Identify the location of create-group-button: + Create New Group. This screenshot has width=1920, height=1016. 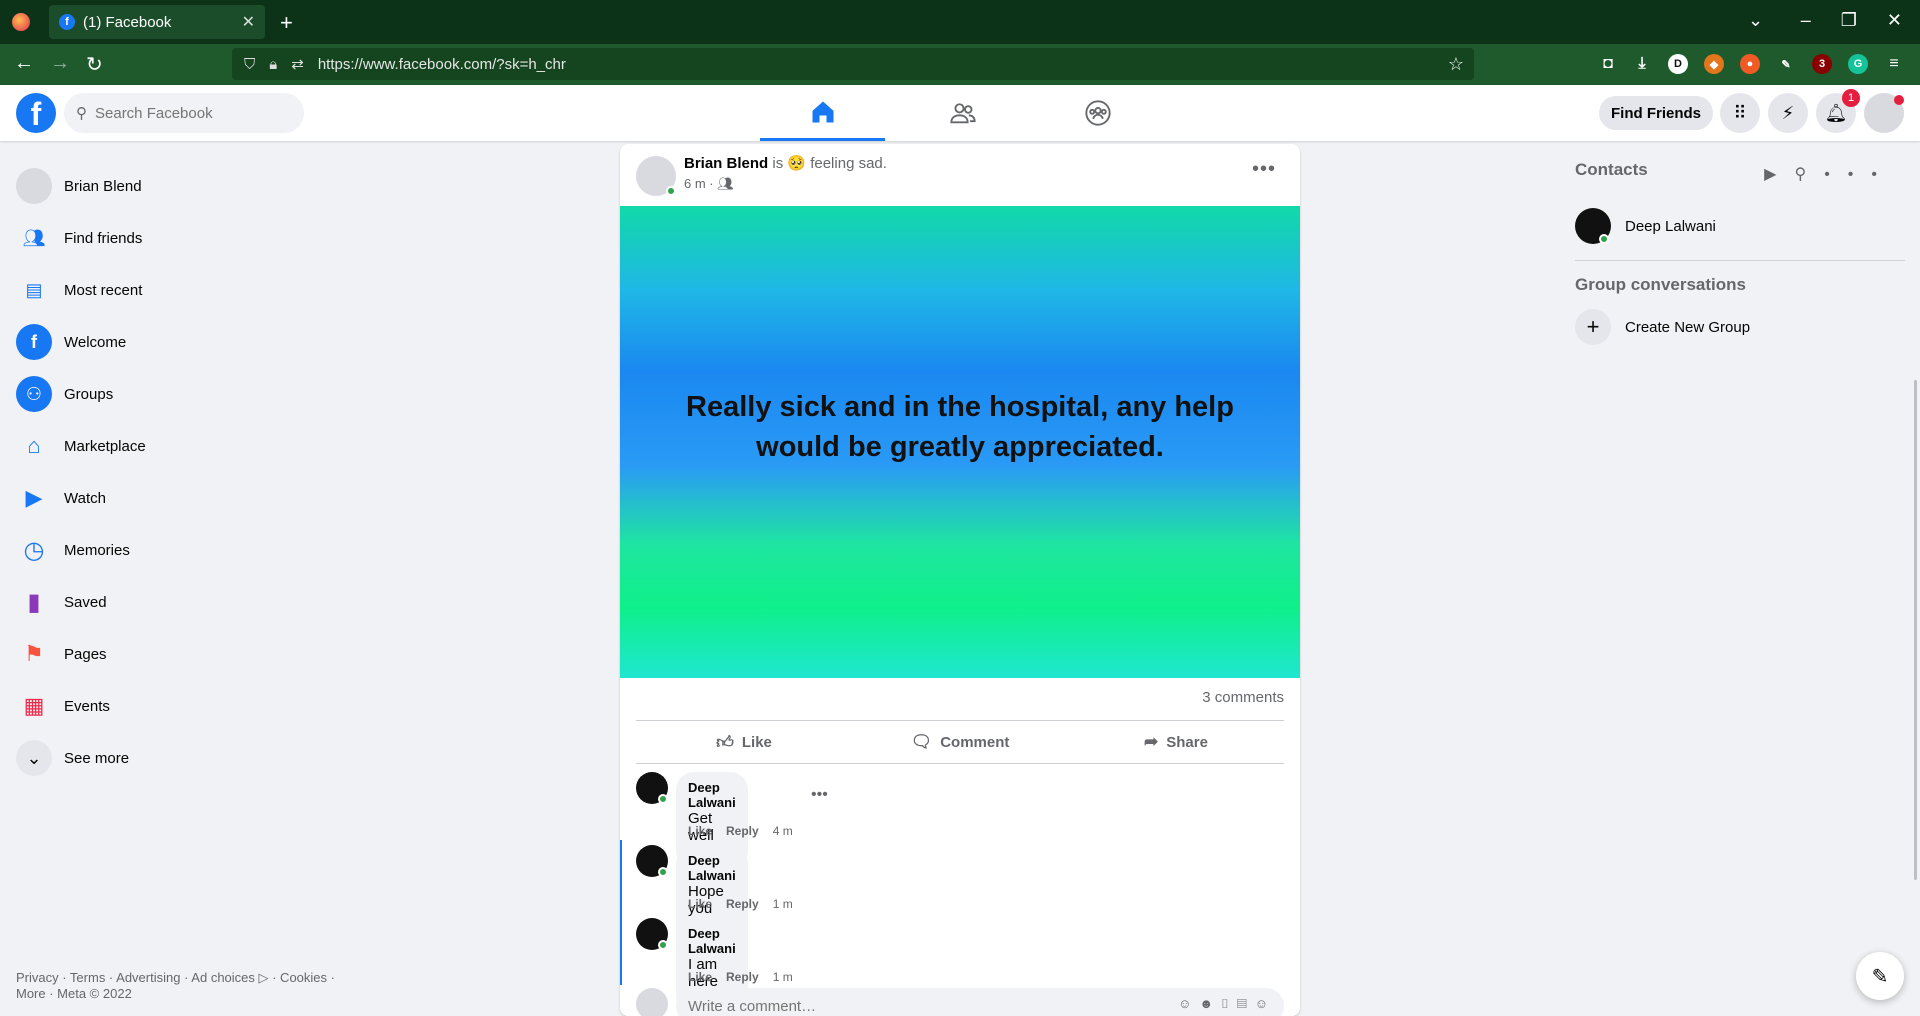
(1740, 327).